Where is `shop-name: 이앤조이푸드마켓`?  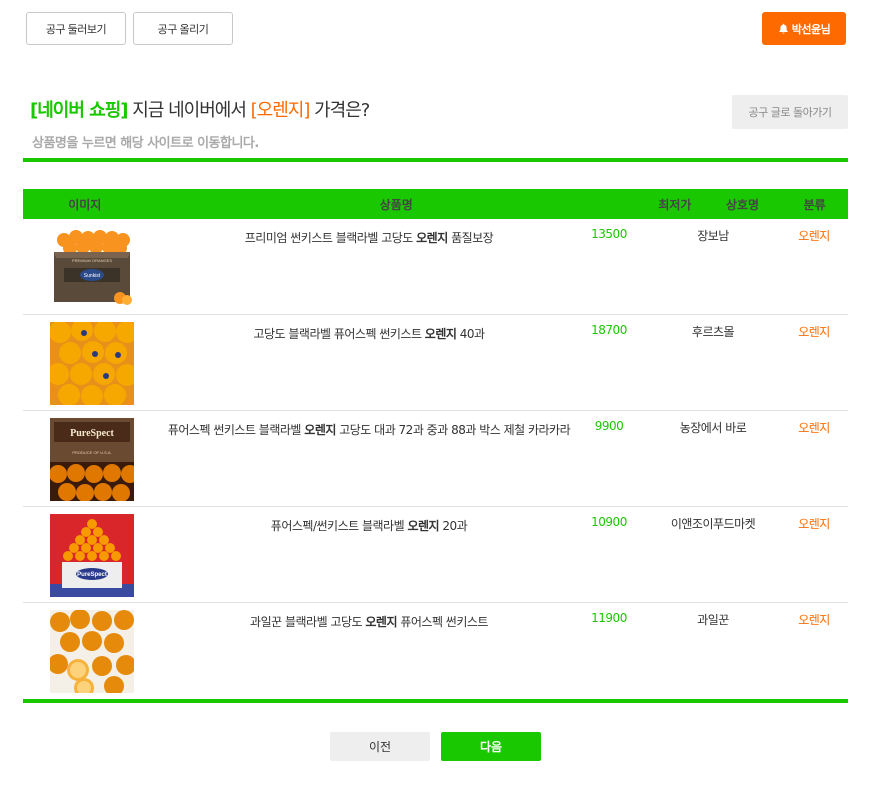 shop-name: 이앤조이푸드마켓 is located at coordinates (713, 524).